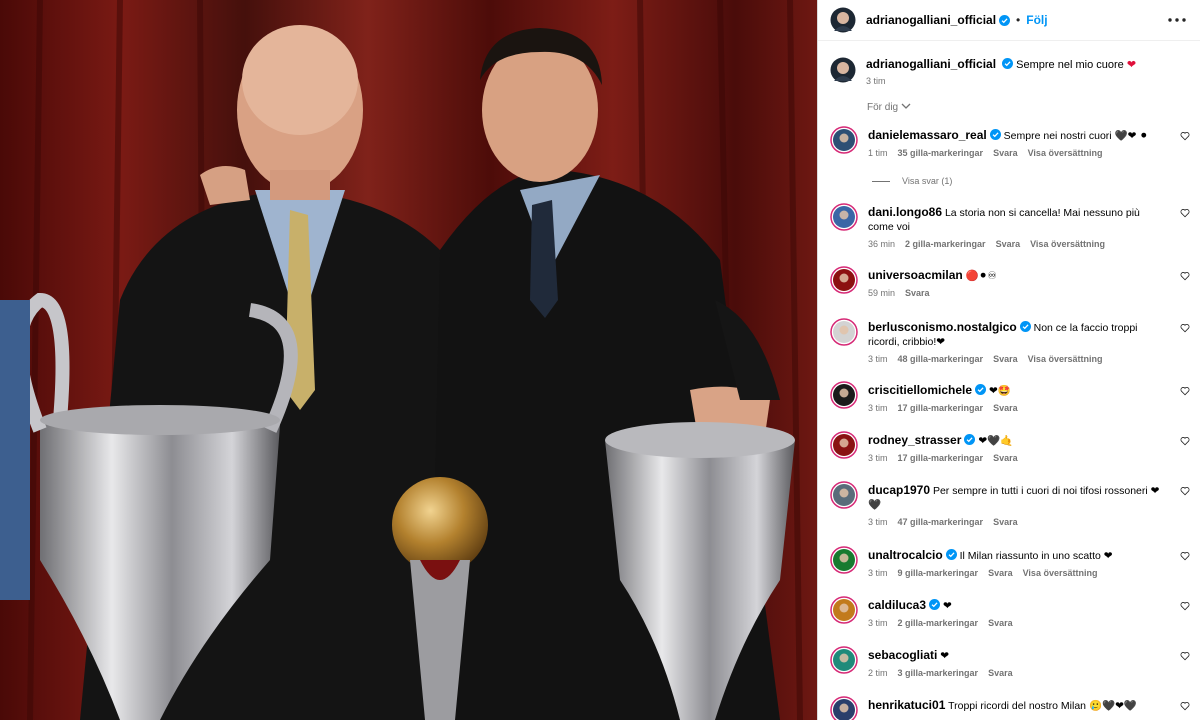  I want to click on comment-text: ❤🤩, so click(999, 391).